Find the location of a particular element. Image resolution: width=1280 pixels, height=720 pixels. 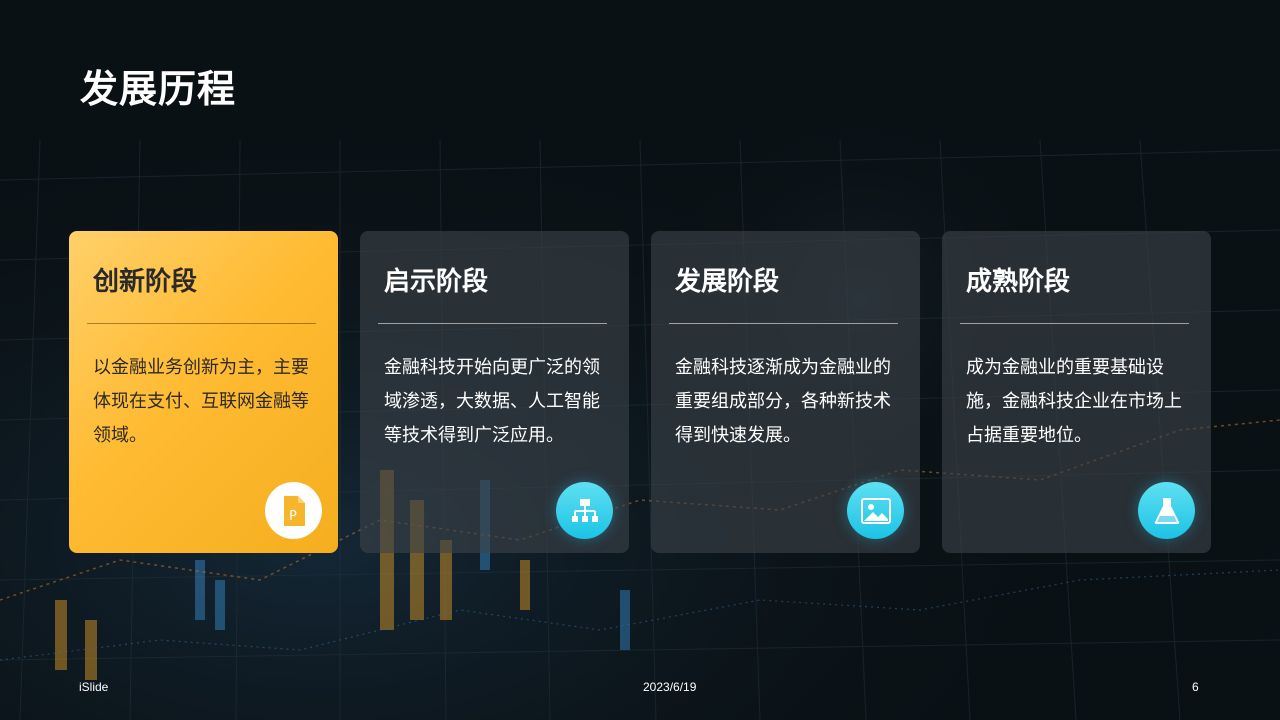

slide-title: 发展历程 is located at coordinates (158, 89).